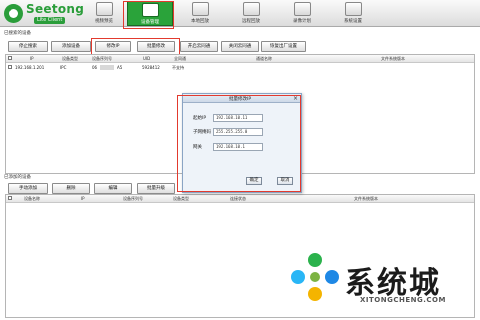  I want to click on col-uid: UID, so click(147, 58).